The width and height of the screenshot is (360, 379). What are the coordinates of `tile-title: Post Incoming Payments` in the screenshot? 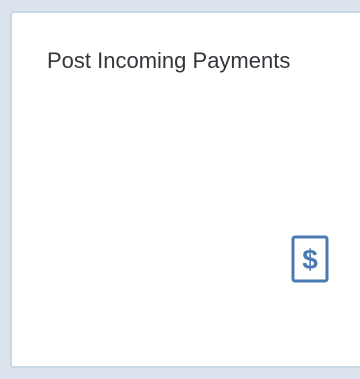 It's located at (169, 60).